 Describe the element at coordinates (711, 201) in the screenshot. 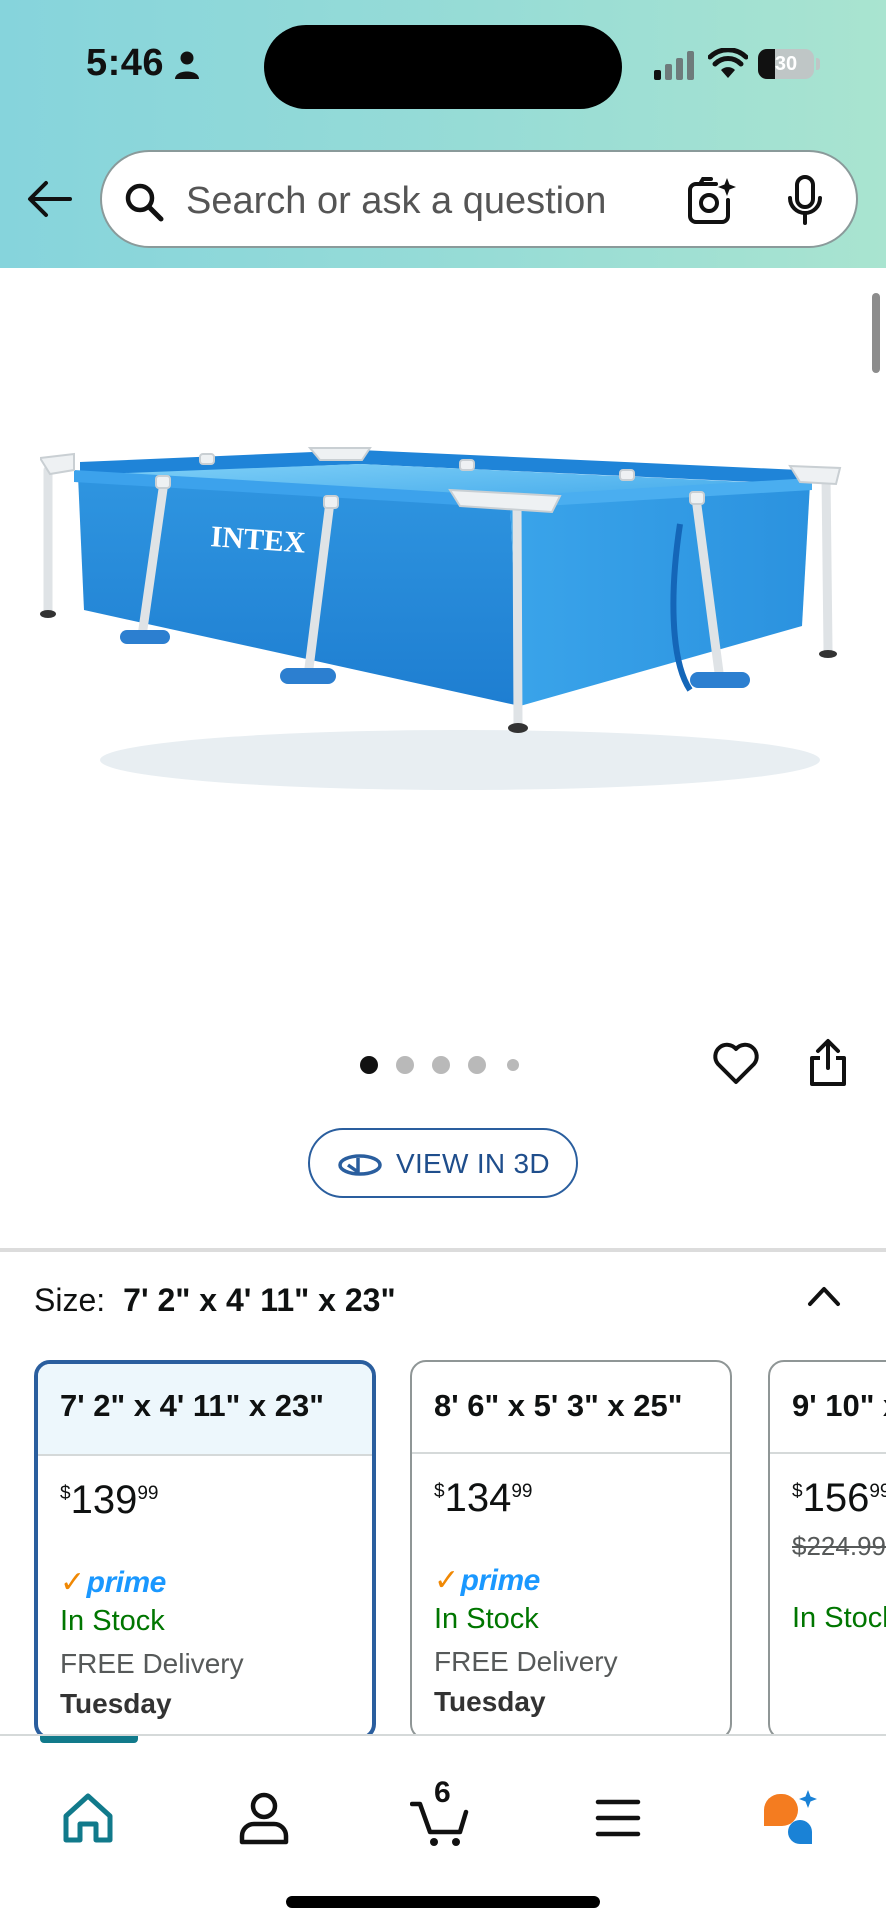

I see `camera-lens-icon` at that location.